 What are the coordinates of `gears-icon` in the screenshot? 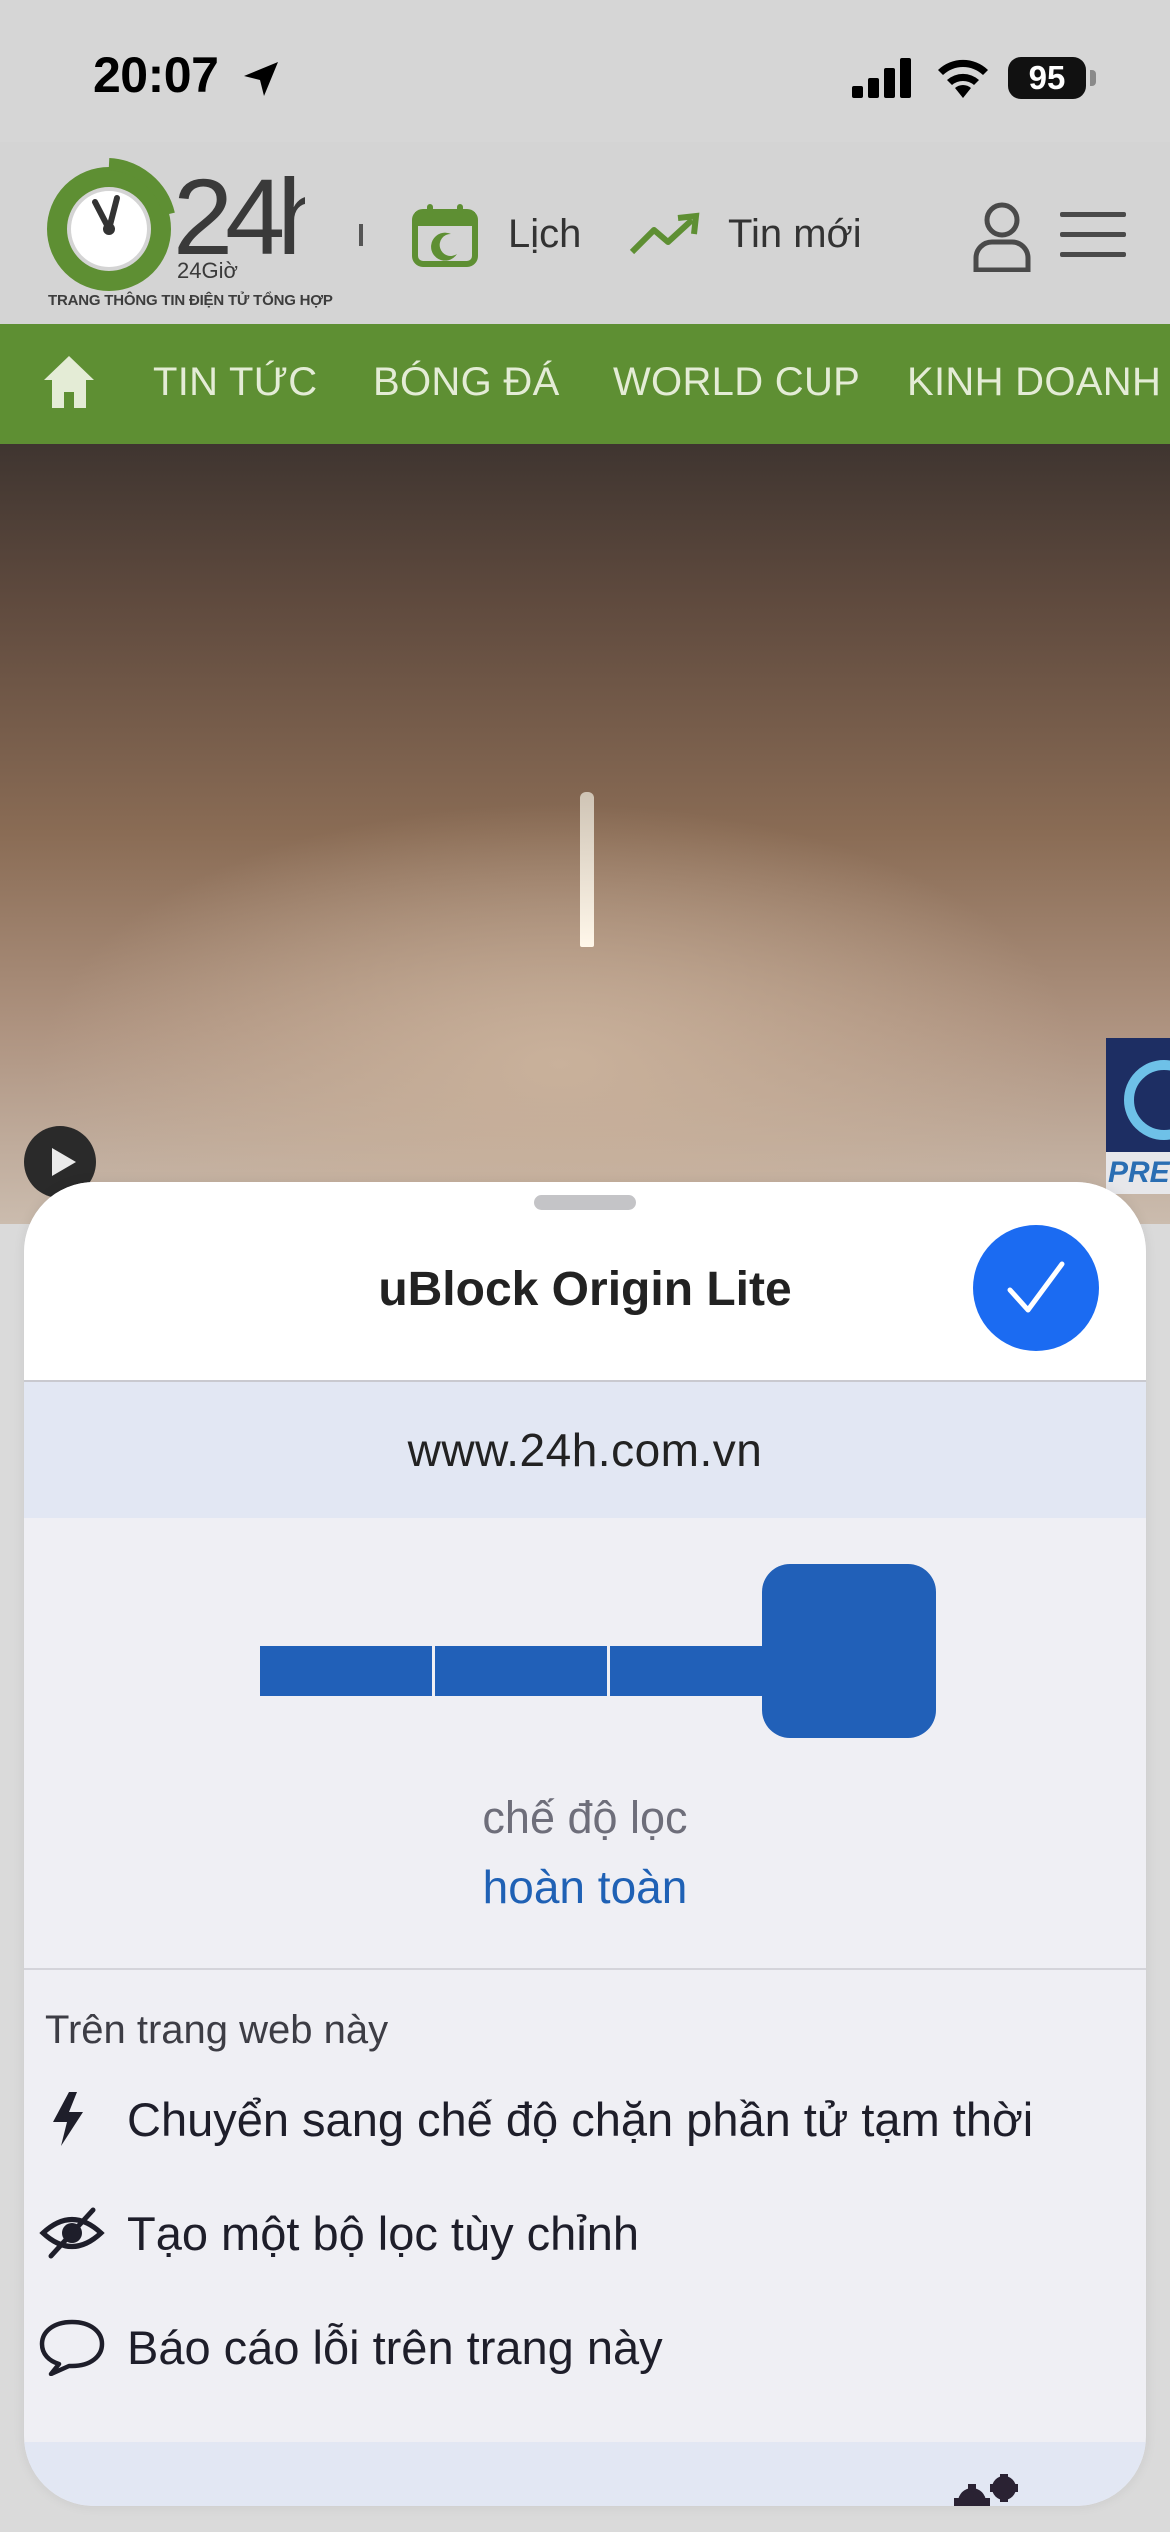 It's located at (991, 2490).